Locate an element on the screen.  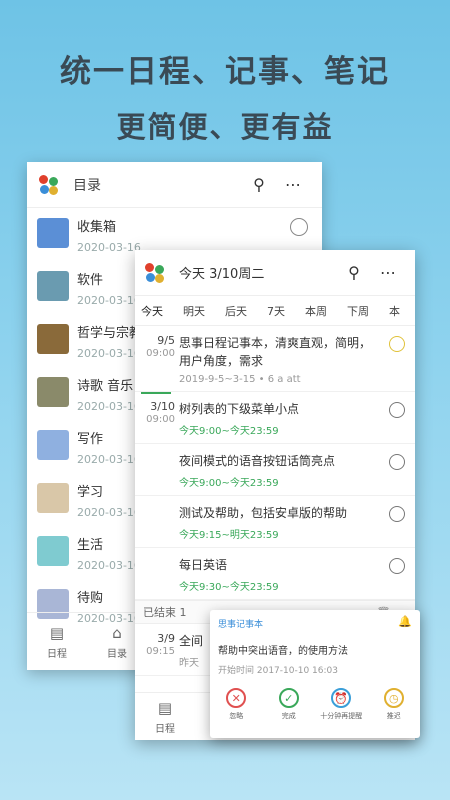
folder-name: 收集箱 is located at coordinates (97, 227).